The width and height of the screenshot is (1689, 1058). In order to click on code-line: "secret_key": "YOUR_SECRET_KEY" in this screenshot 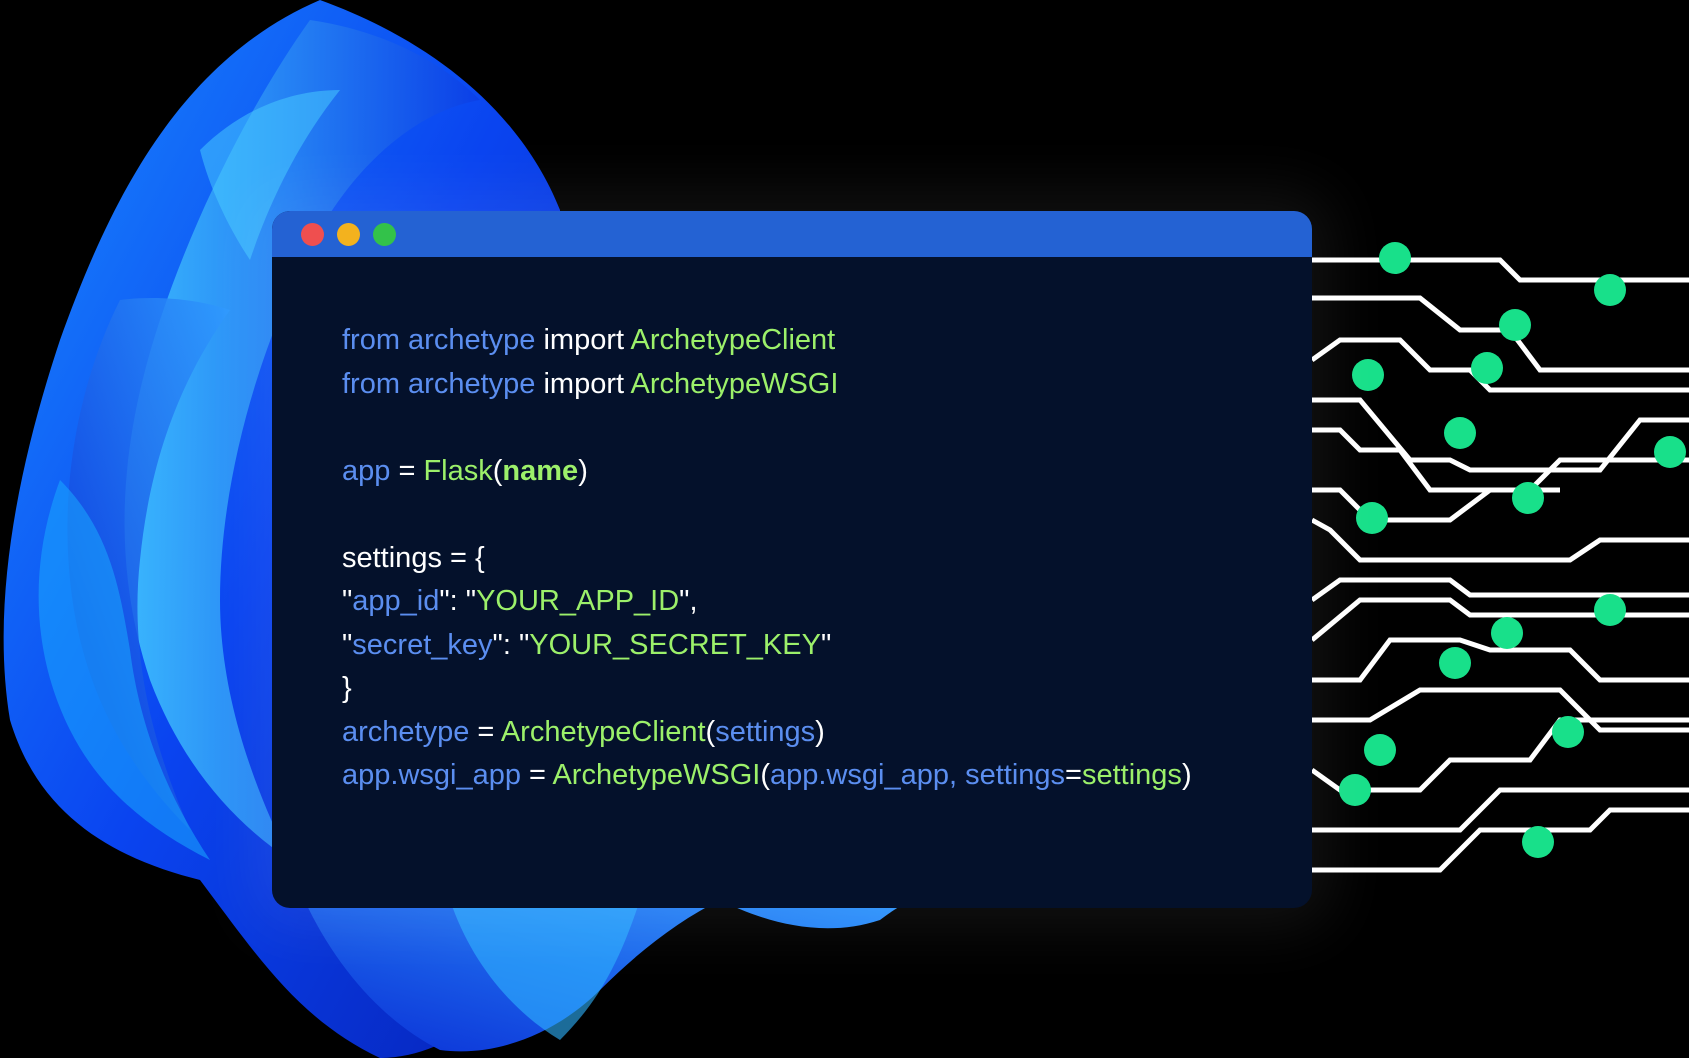, I will do `click(767, 646)`.